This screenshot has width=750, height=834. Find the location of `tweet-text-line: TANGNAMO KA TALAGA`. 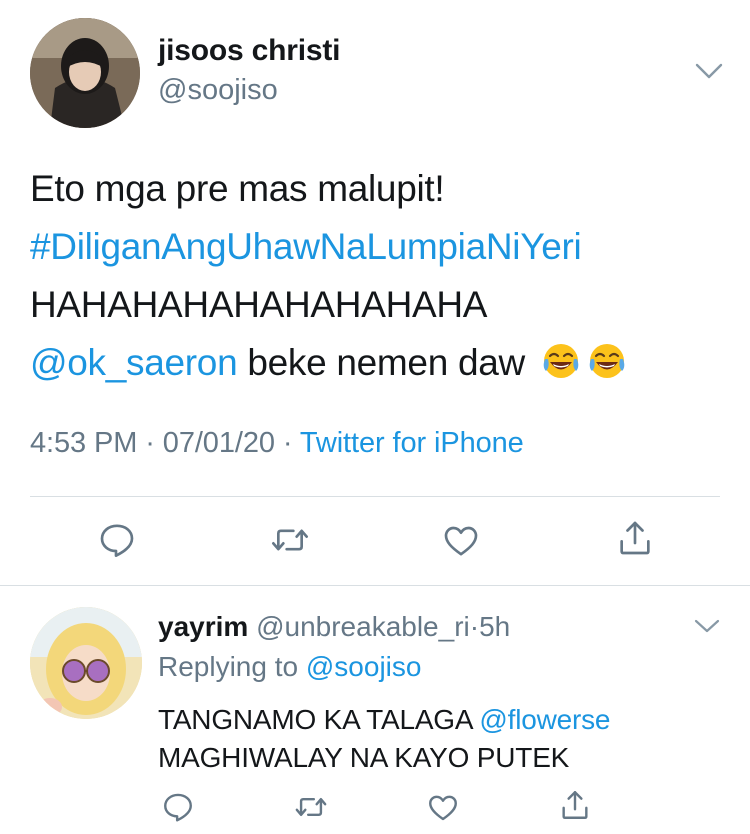

tweet-text-line: TANGNAMO KA TALAGA is located at coordinates (319, 719).